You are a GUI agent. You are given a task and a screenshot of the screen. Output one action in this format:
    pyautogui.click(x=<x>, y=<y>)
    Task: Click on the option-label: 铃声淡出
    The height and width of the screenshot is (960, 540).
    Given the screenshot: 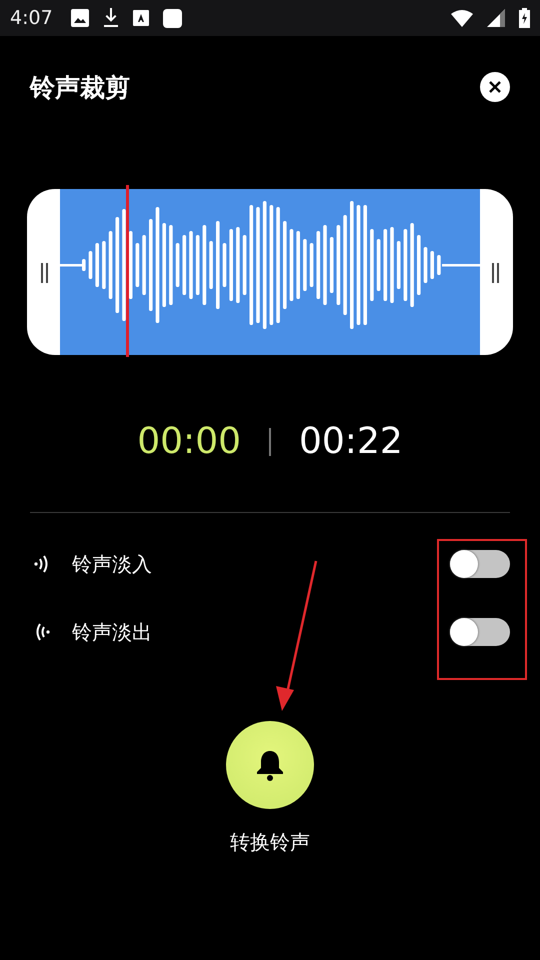 What is the action you would take?
    pyautogui.click(x=112, y=632)
    